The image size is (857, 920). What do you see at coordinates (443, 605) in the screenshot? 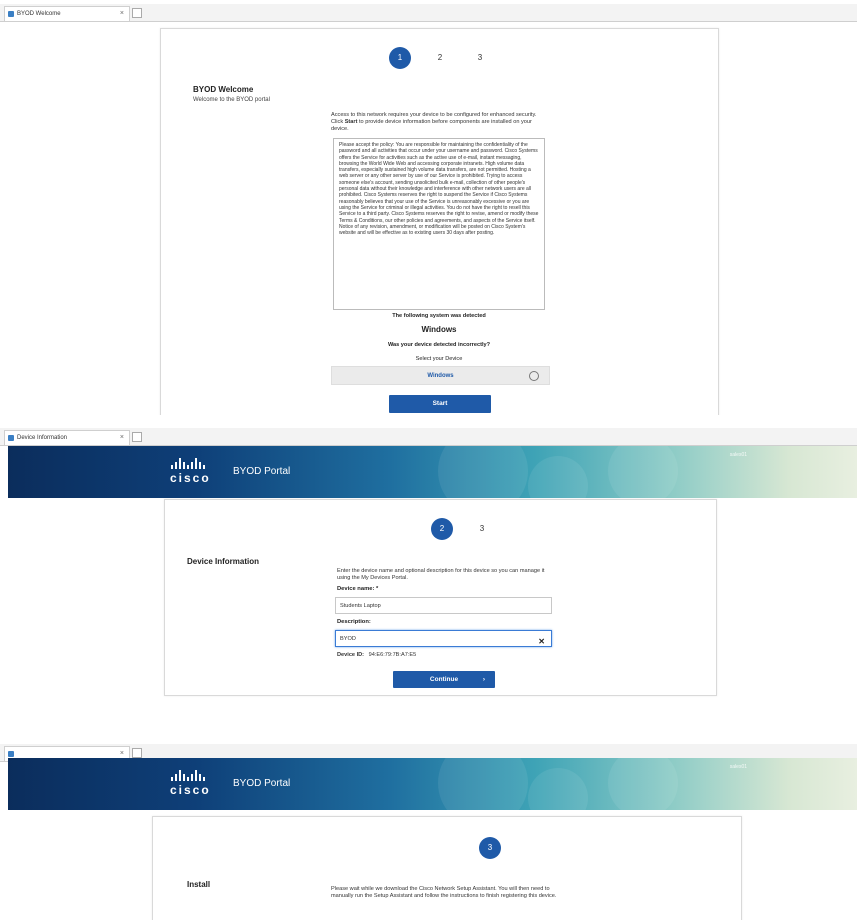
I see `device-name-input: Students Laptop` at bounding box center [443, 605].